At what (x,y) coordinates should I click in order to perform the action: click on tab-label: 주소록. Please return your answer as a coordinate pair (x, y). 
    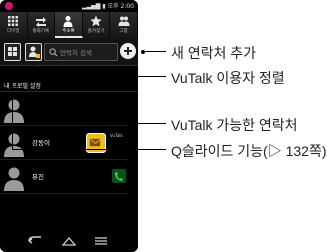
    Looking at the image, I should click on (68, 31).